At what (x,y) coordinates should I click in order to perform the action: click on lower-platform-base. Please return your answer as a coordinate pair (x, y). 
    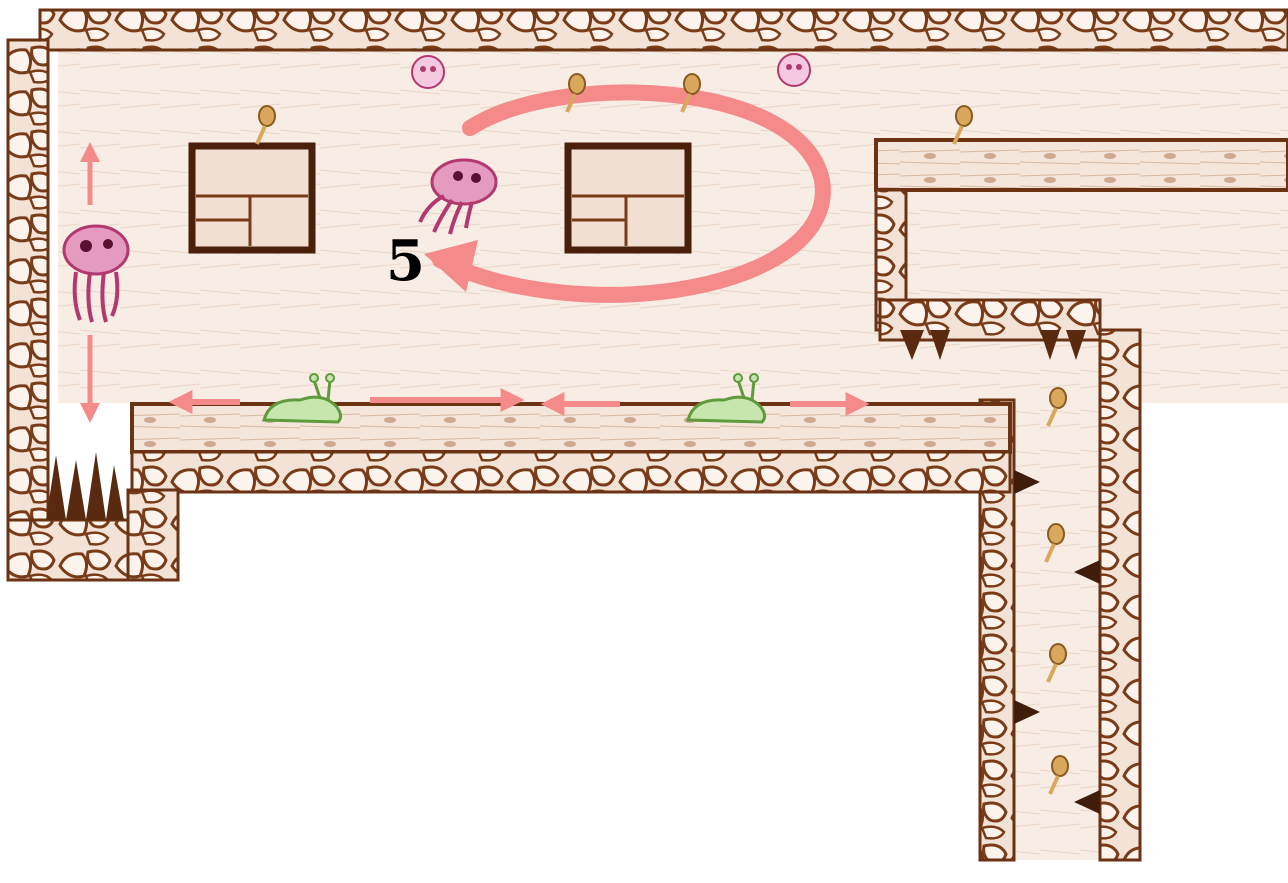
    Looking at the image, I should click on (153, 535).